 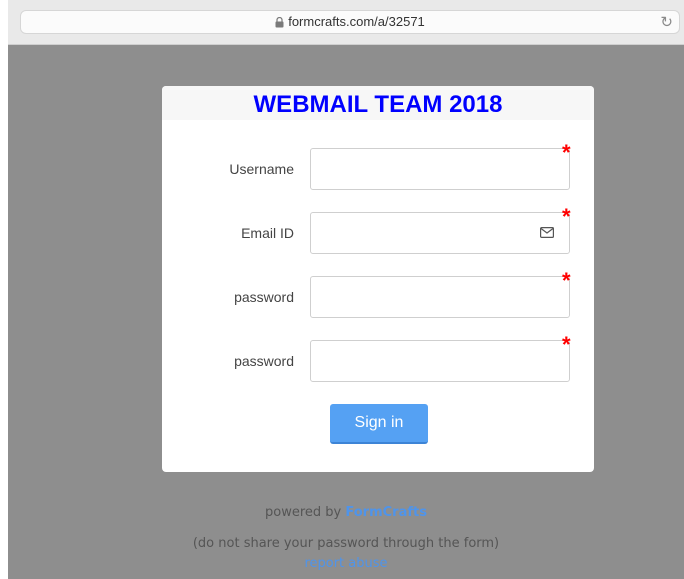 I want to click on formcrafts-link: FormCrafts, so click(x=386, y=512).